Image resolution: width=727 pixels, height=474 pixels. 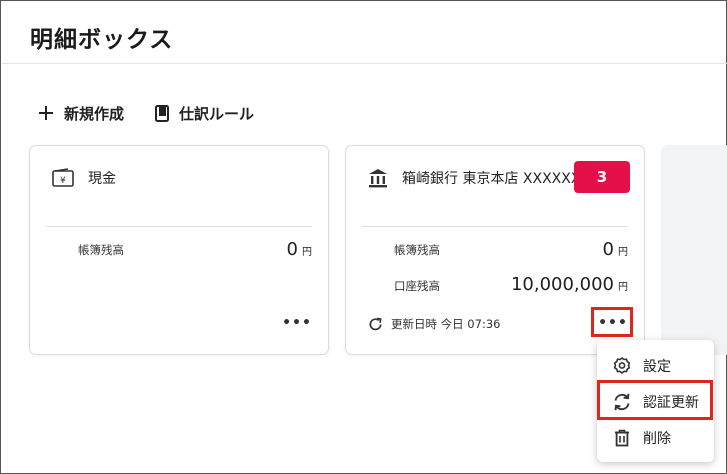 I want to click on last-updated: 更新日時 今日 07:36, so click(x=434, y=324).